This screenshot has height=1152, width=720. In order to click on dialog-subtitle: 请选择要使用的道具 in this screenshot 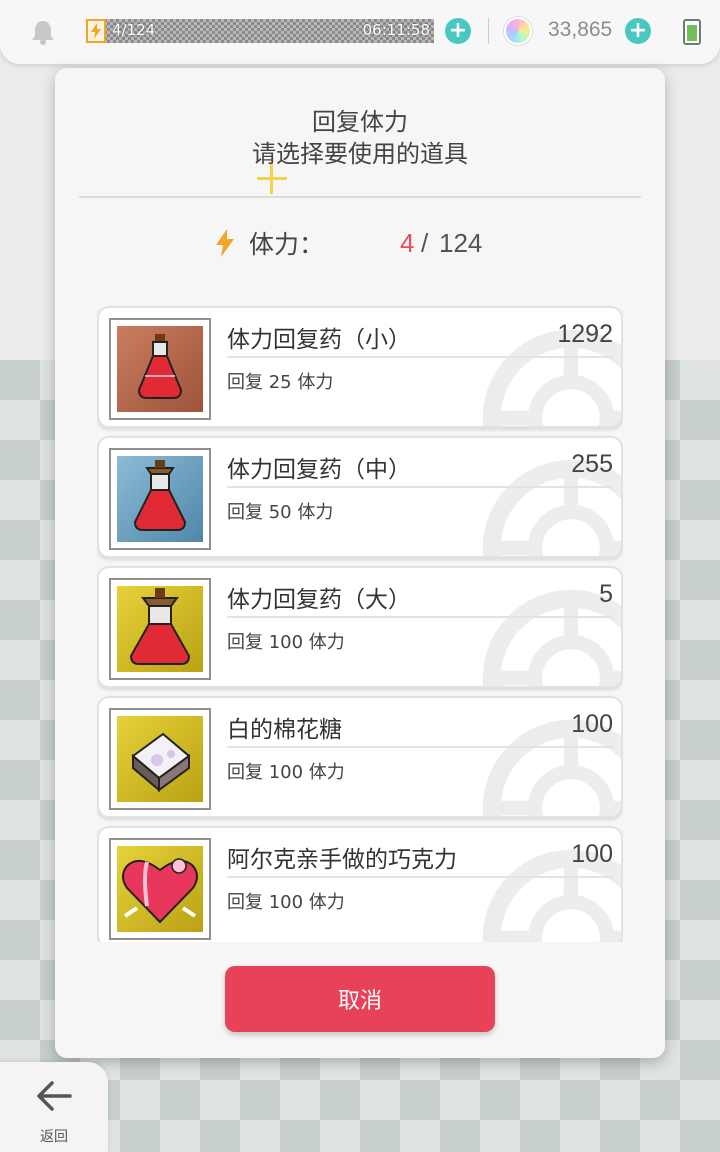, I will do `click(360, 154)`.